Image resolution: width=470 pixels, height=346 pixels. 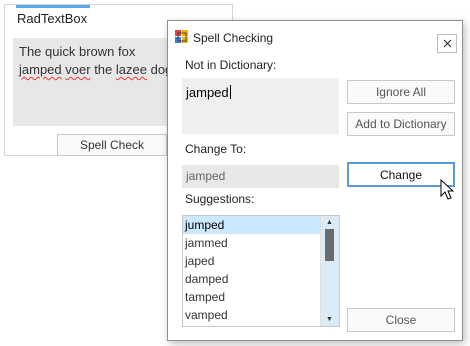 I want to click on suggestion-item: jammed, so click(x=252, y=243).